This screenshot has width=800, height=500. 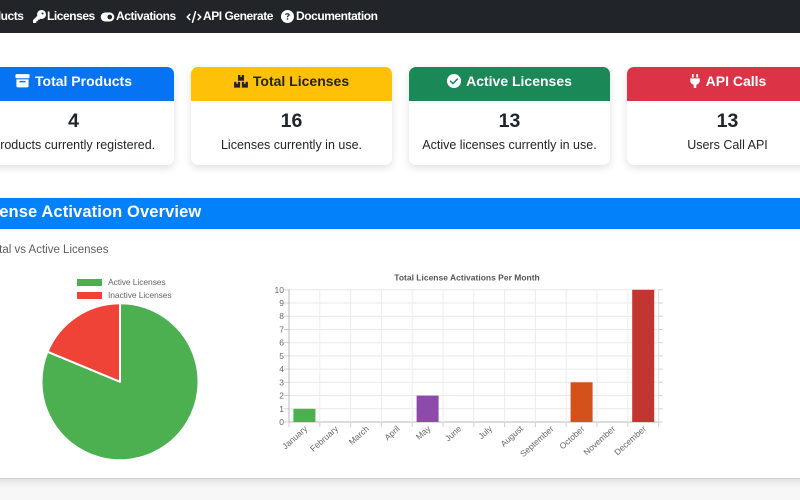 I want to click on svg-text: 10, so click(x=280, y=290).